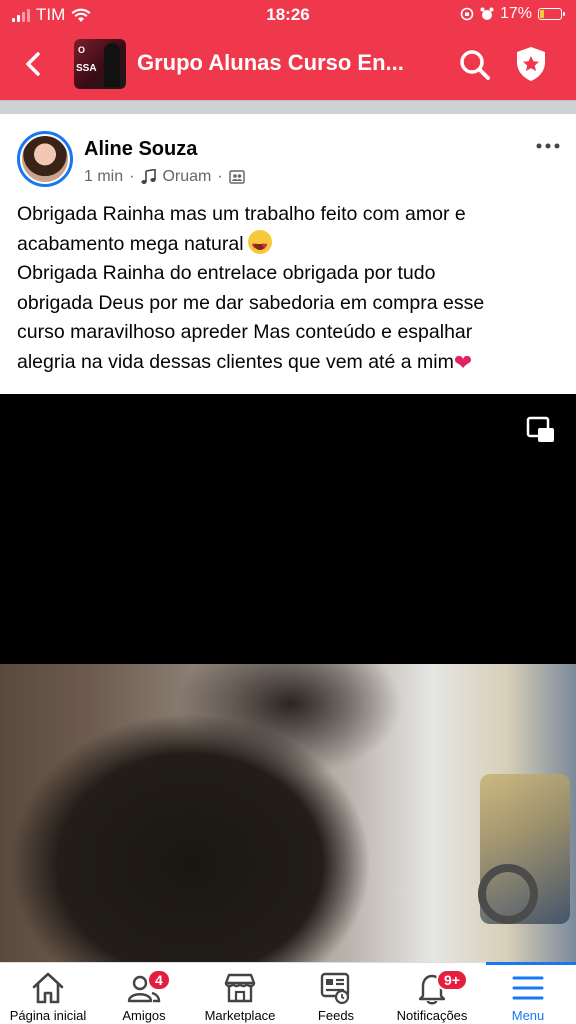  Describe the element at coordinates (186, 177) in the screenshot. I see `post-music: Oruam` at that location.